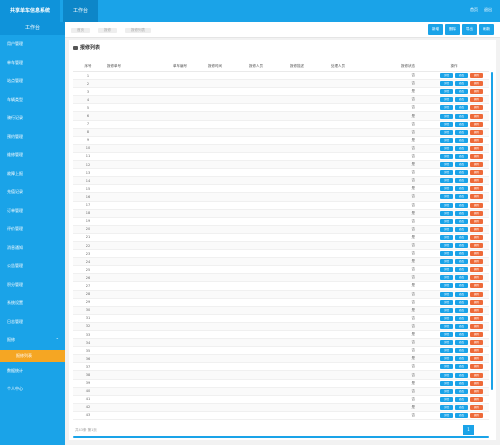 The height and width of the screenshot is (445, 500). I want to click on logout-link: 退出, so click(488, 10).